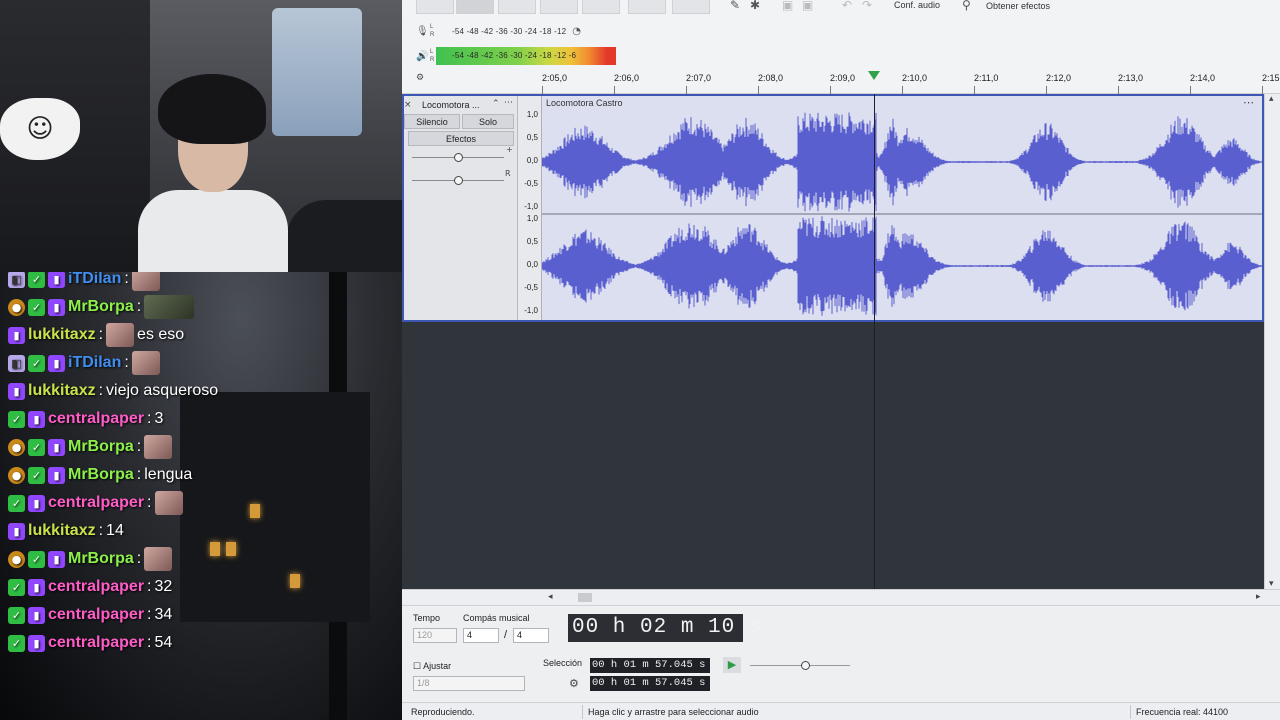 The height and width of the screenshot is (720, 1280). What do you see at coordinates (1248, 102) in the screenshot?
I see `clip-menu-icon: ⋯` at bounding box center [1248, 102].